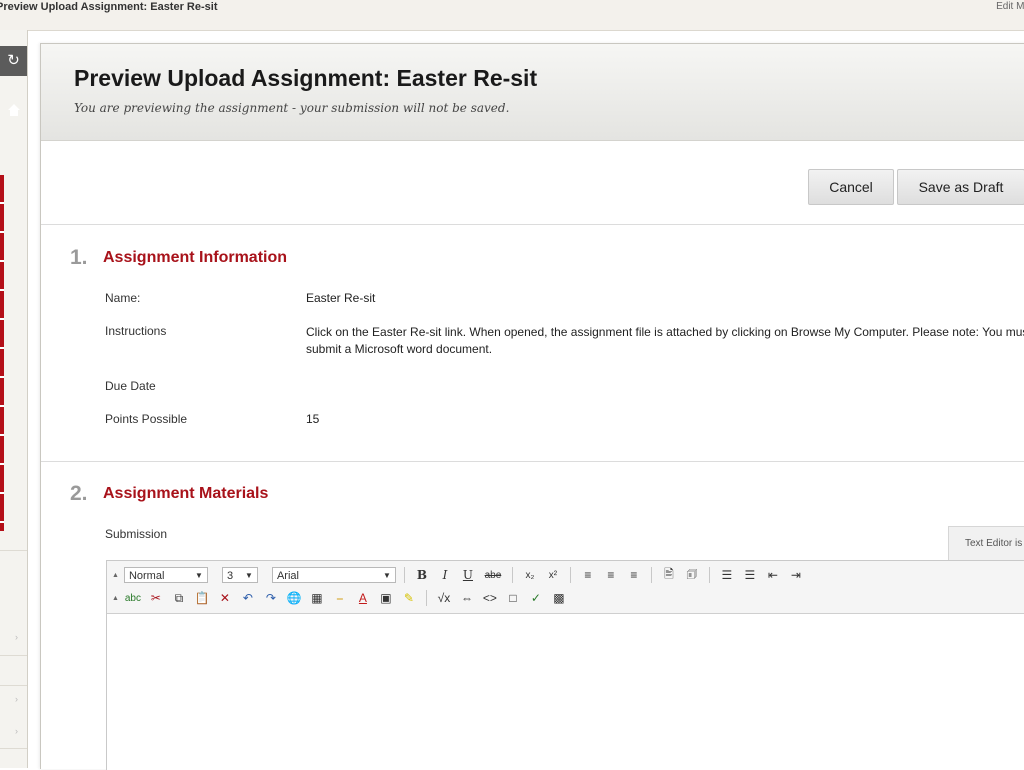 The width and height of the screenshot is (1024, 770). Describe the element at coordinates (2, 353) in the screenshot. I see `course-menu-items` at that location.